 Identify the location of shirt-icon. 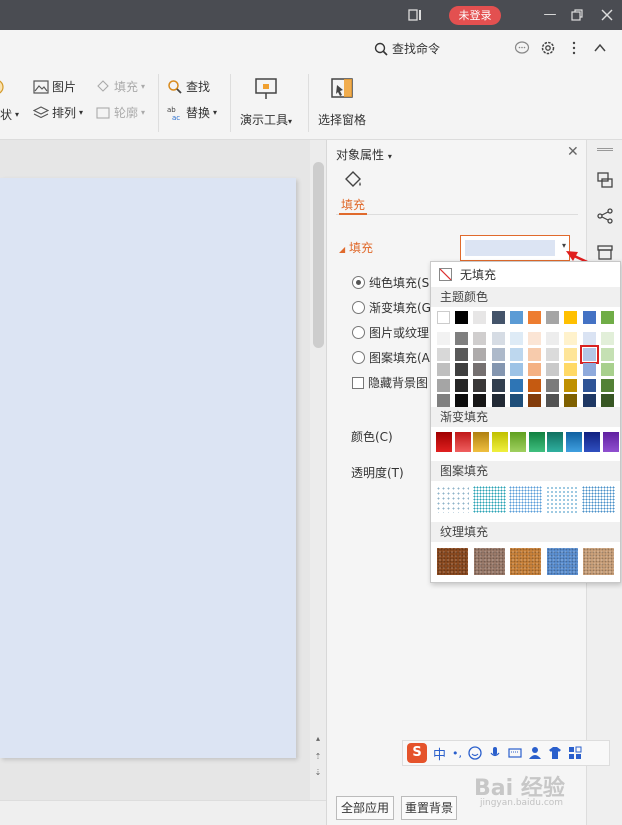
(555, 753).